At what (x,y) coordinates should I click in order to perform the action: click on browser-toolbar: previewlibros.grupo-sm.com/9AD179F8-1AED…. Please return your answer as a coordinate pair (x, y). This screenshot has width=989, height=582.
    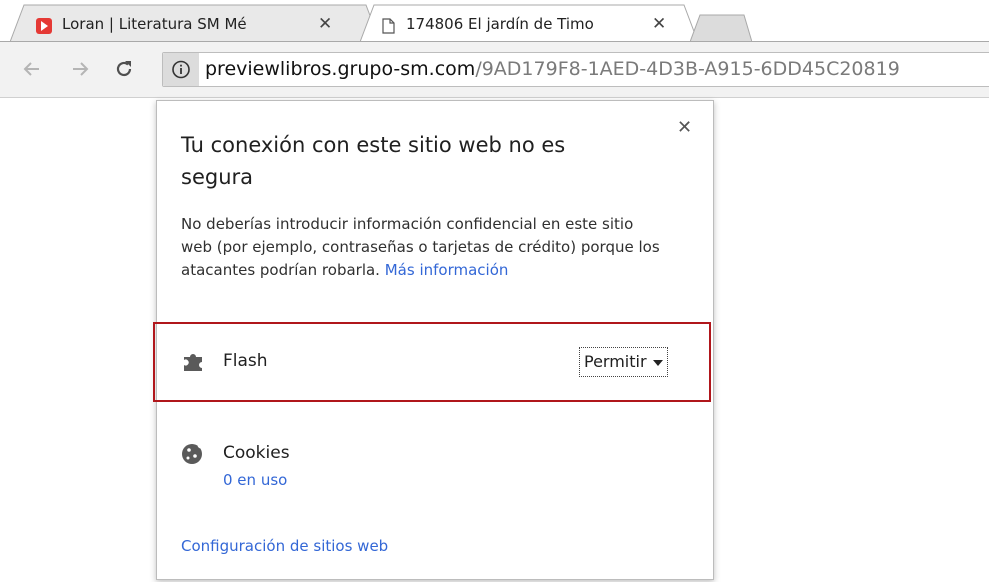
    Looking at the image, I should click on (494, 70).